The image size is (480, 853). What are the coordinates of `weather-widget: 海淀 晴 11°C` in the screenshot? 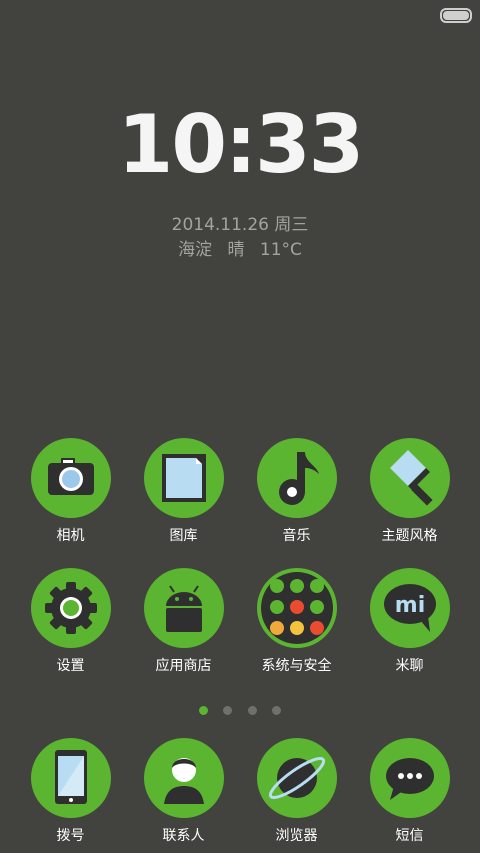 It's located at (240, 247).